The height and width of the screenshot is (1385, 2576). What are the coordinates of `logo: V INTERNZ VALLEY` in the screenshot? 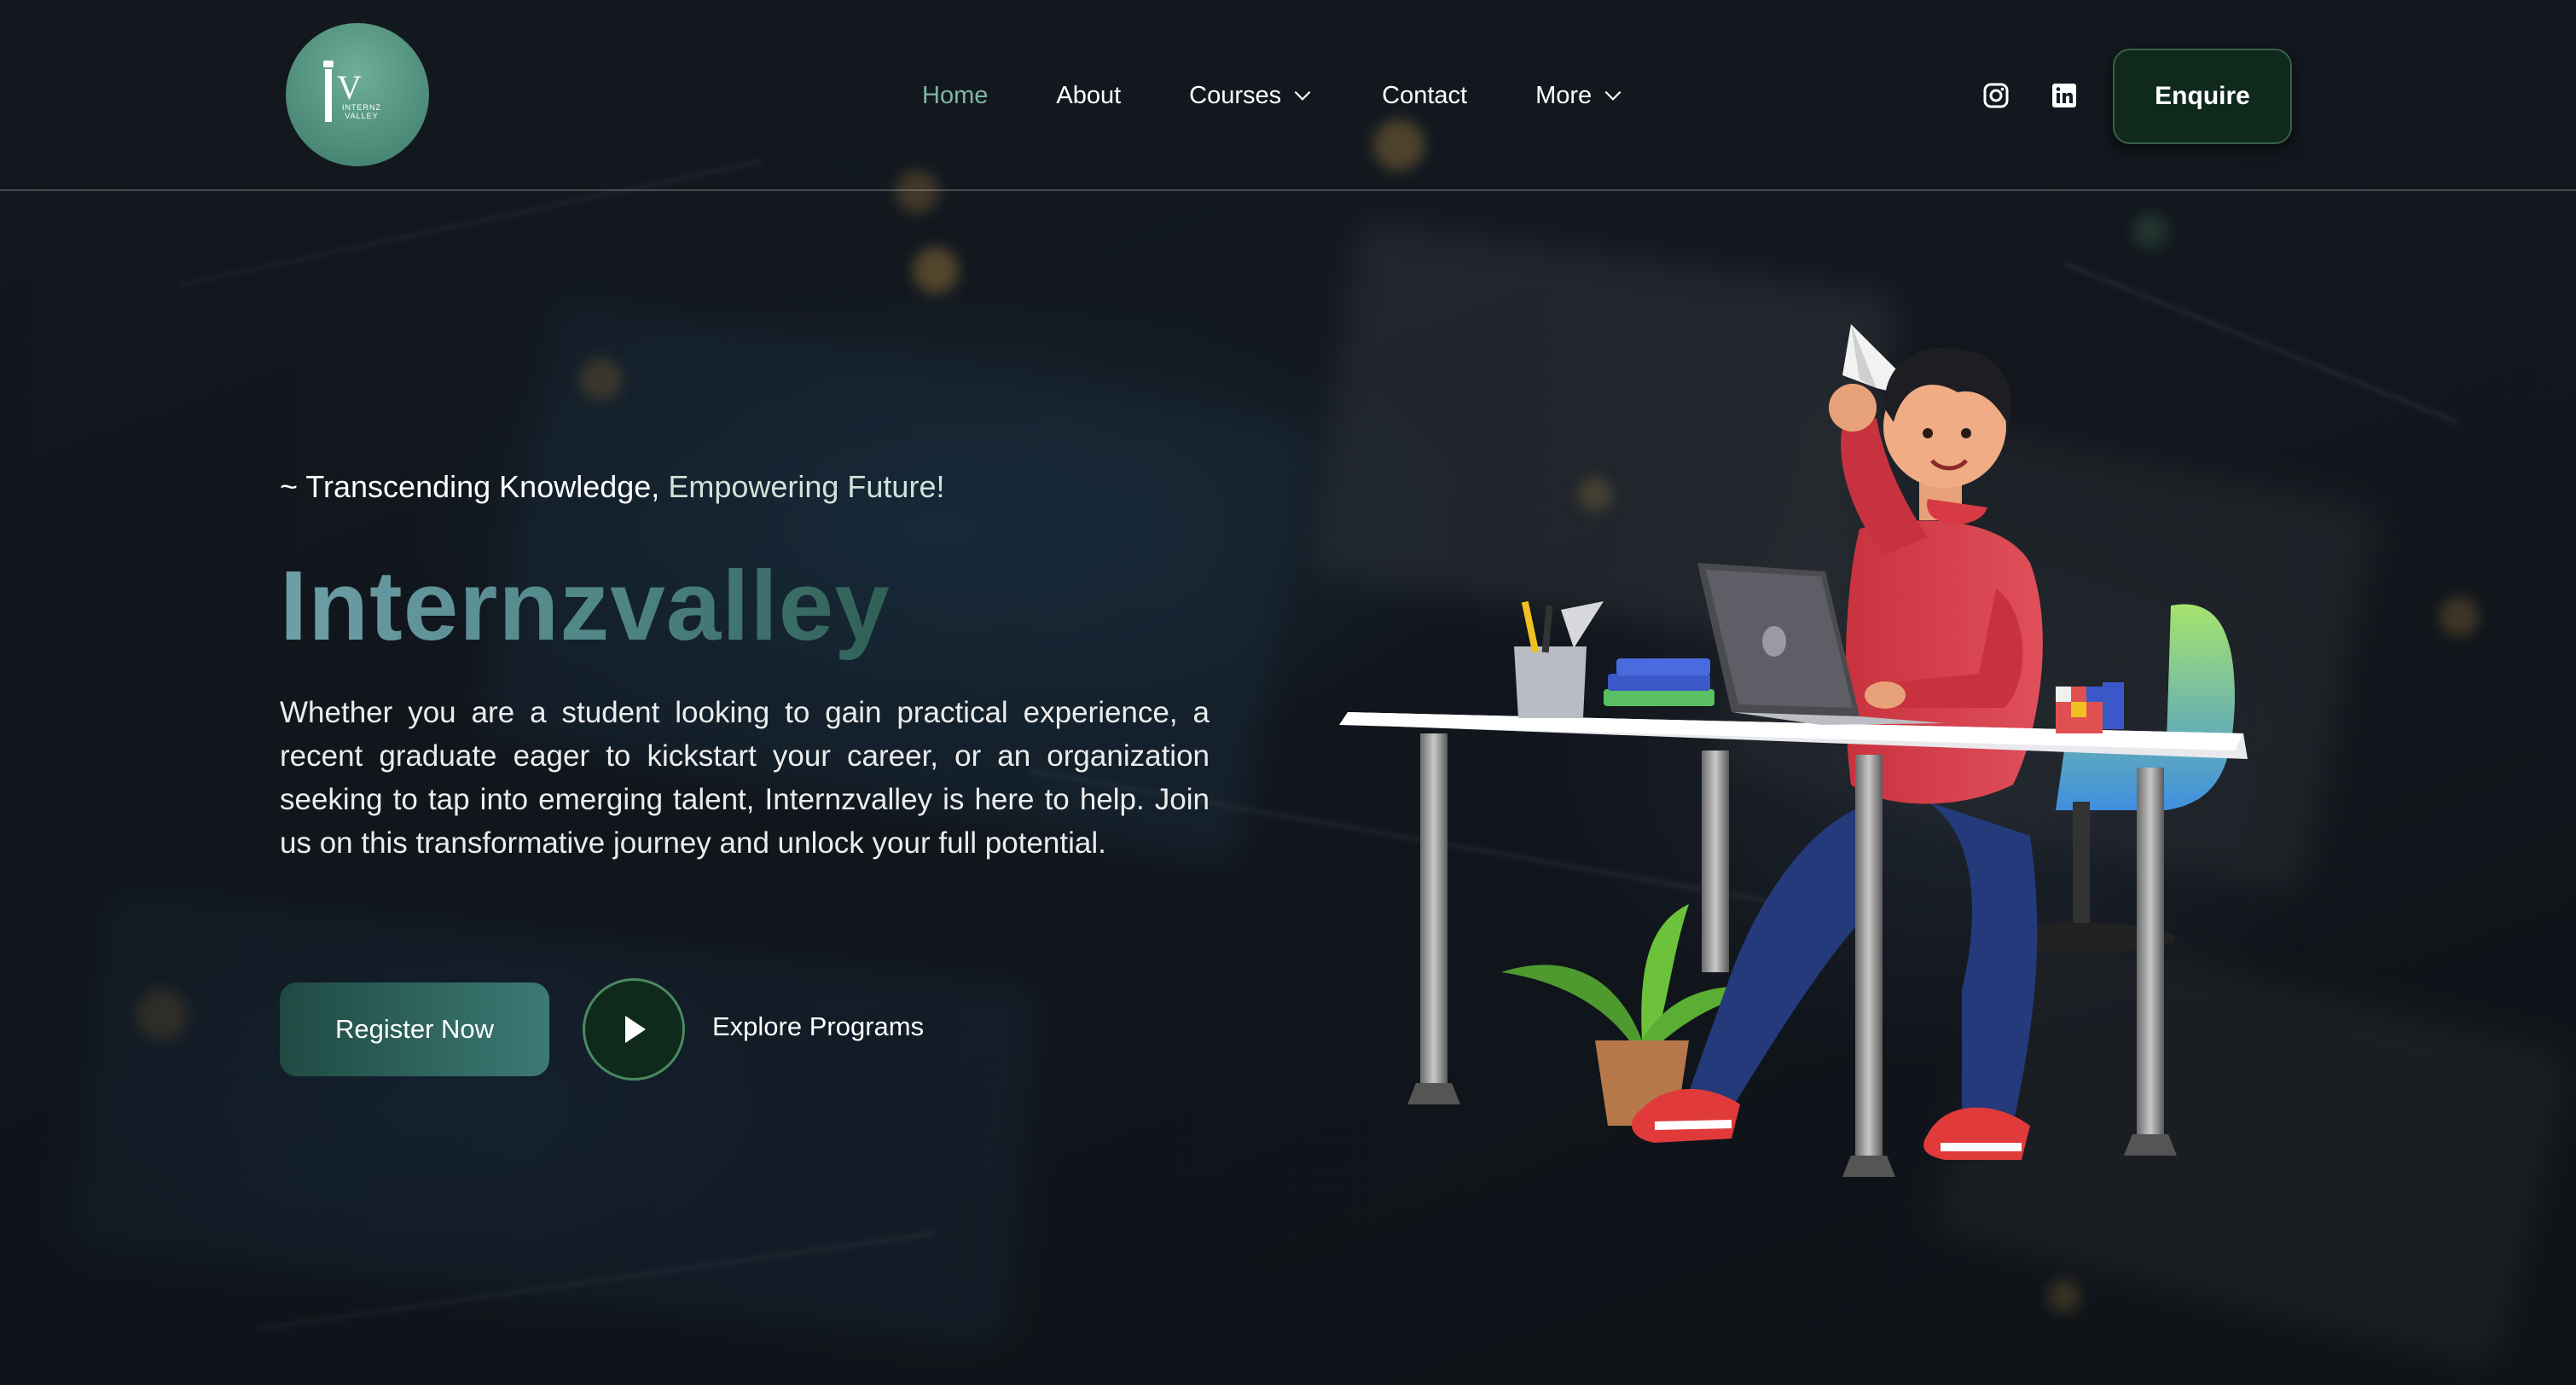 It's located at (357, 94).